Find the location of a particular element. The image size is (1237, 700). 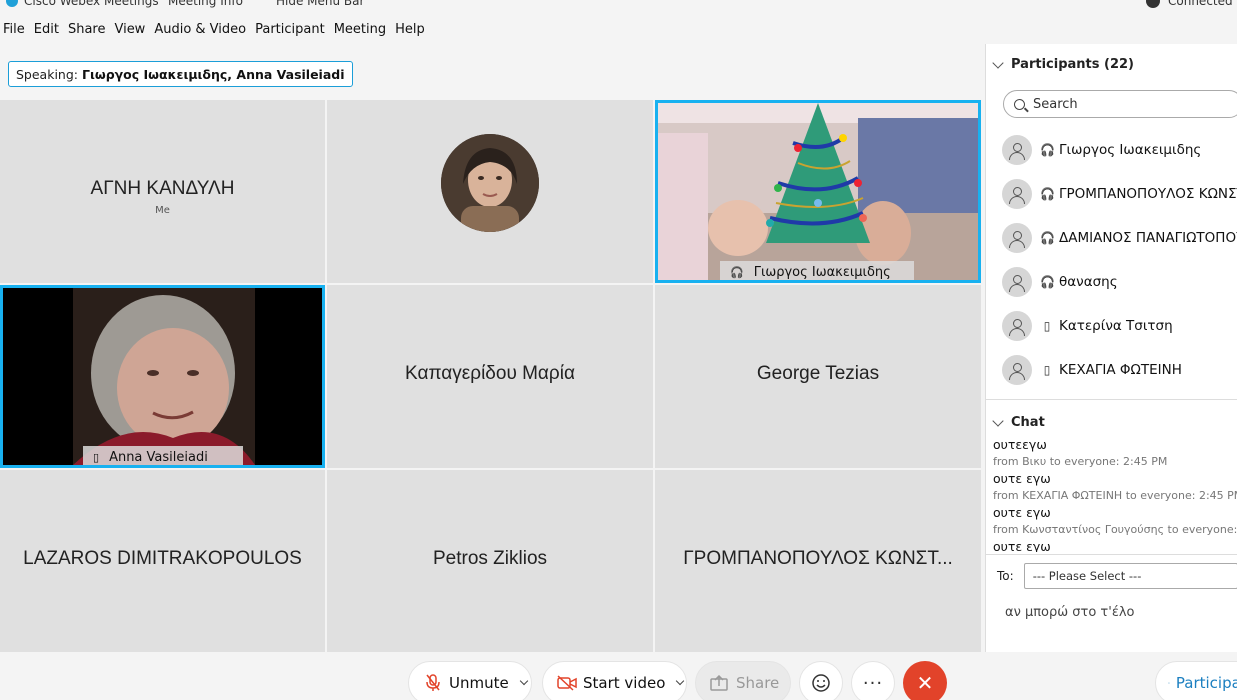

participant-name-tag: ▯ Anna Vasileiadi is located at coordinates (163, 455).